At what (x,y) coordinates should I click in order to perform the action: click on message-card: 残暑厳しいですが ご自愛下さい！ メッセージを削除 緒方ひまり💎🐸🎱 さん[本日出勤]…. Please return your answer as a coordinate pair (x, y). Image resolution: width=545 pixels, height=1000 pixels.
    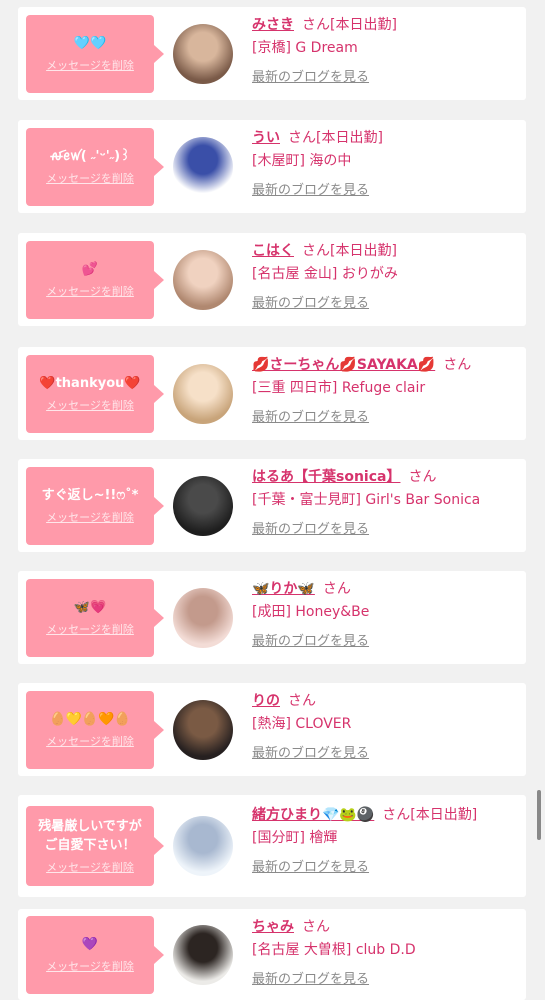
    Looking at the image, I should click on (272, 846).